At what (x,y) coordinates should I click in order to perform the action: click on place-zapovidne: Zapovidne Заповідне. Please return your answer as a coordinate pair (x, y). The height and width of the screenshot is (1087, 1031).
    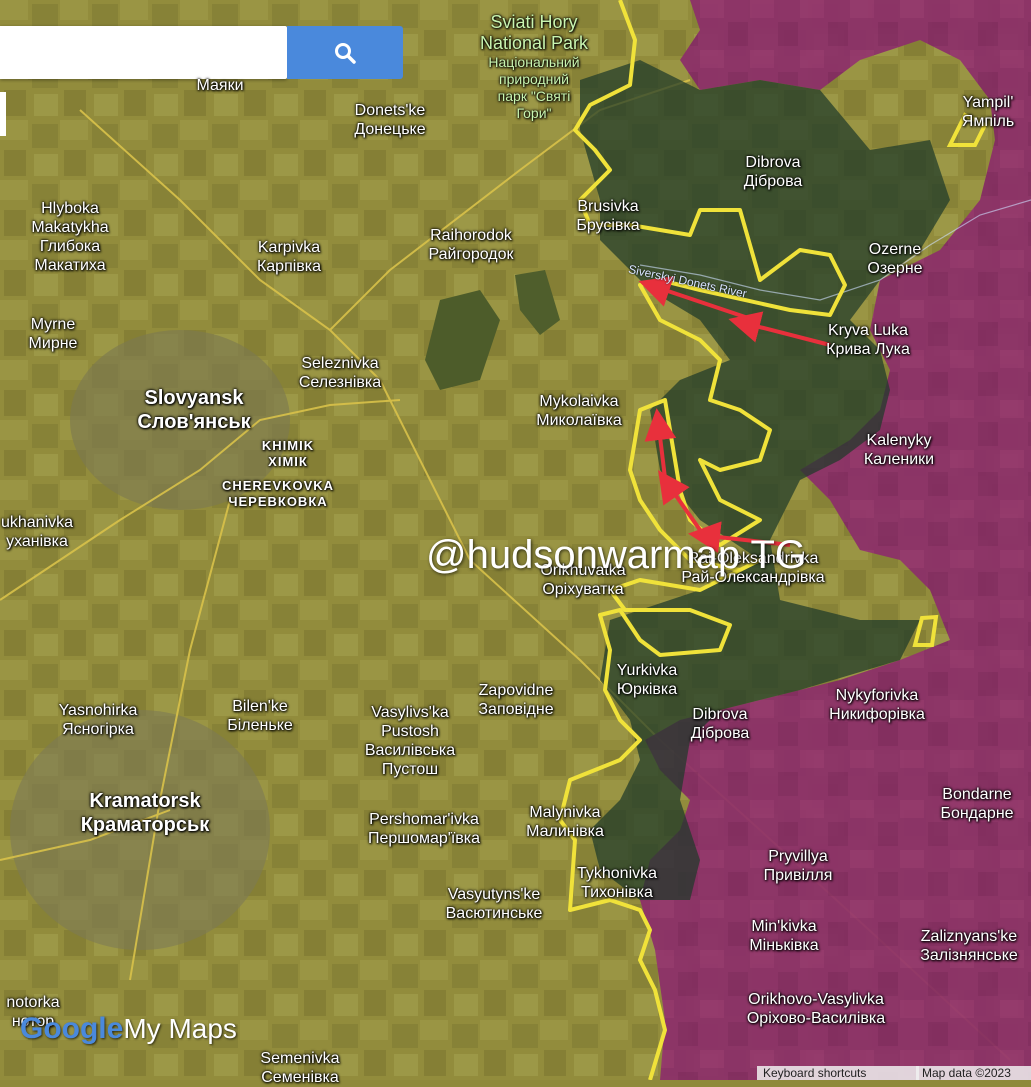
    Looking at the image, I should click on (516, 700).